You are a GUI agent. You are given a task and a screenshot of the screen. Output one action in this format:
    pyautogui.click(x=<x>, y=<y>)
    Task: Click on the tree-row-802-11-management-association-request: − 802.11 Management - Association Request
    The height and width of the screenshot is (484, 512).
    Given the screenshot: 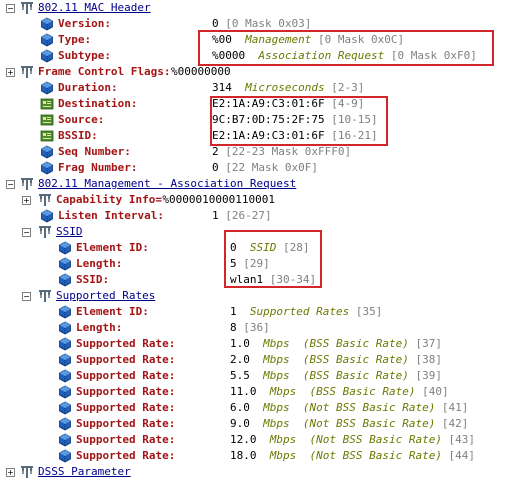 What is the action you would take?
    pyautogui.click(x=256, y=184)
    